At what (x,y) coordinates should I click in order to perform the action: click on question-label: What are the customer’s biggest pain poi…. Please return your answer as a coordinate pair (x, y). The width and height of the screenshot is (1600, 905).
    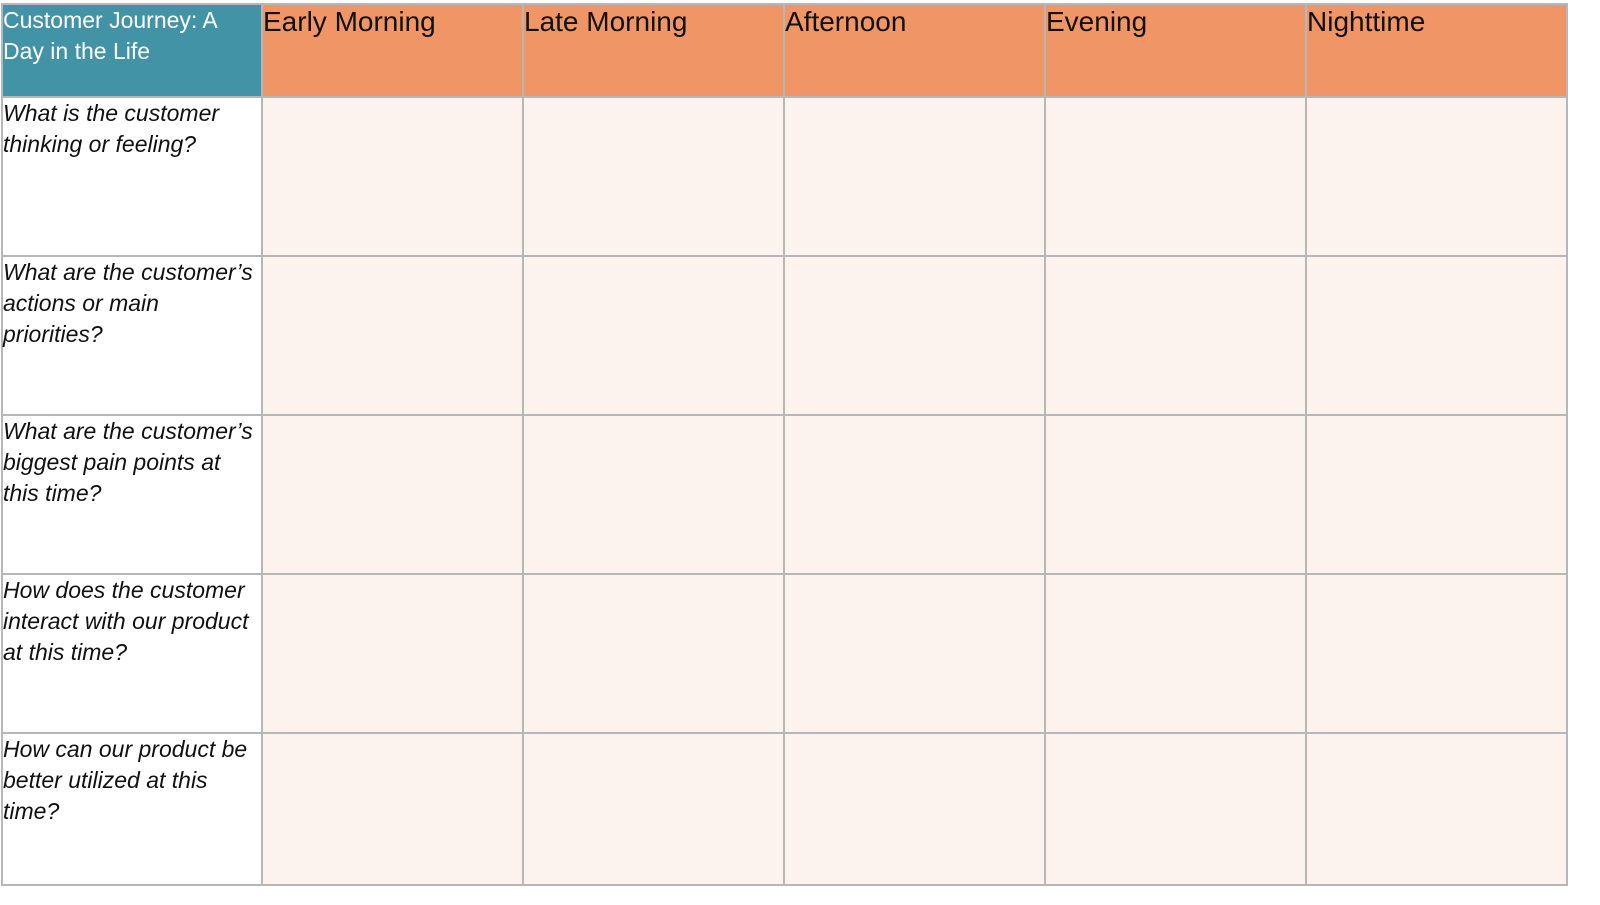
    Looking at the image, I should click on (132, 494).